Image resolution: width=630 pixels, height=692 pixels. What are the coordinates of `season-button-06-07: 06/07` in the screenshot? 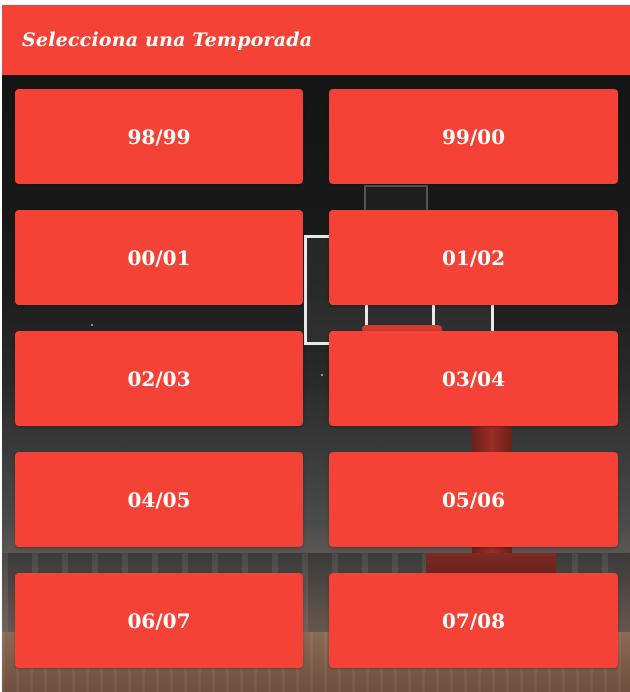 It's located at (159, 620).